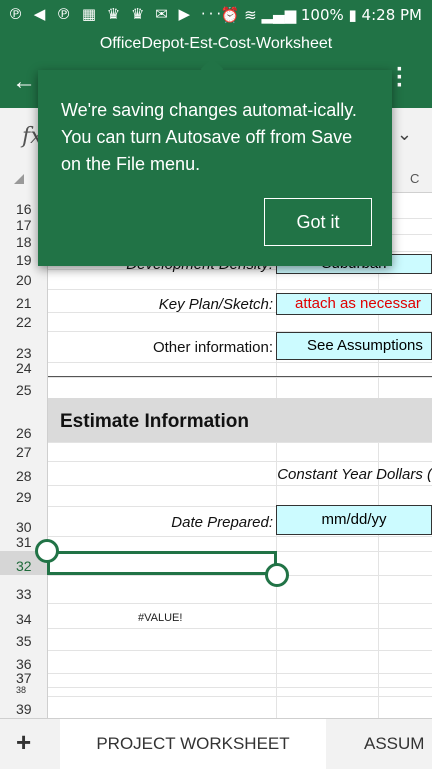 This screenshot has height=769, width=432. I want to click on row-header: 25, so click(24, 388).